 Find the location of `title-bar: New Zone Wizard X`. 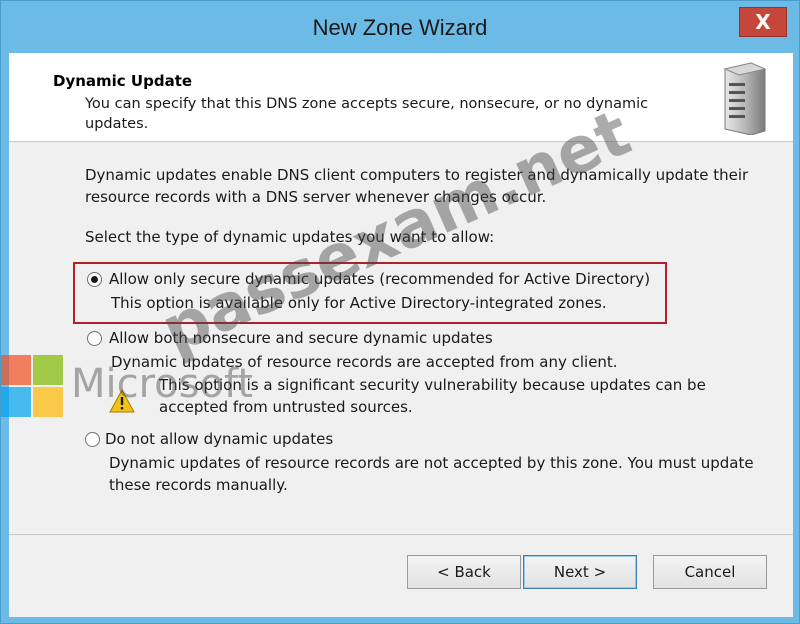

title-bar: New Zone Wizard X is located at coordinates (400, 27).